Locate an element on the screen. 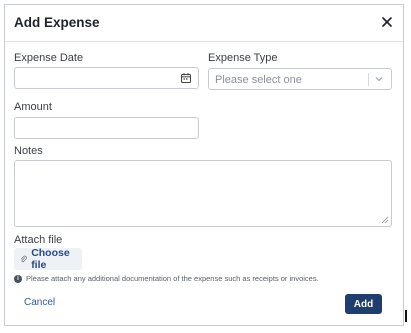 The width and height of the screenshot is (411, 333). amount-input is located at coordinates (106, 128).